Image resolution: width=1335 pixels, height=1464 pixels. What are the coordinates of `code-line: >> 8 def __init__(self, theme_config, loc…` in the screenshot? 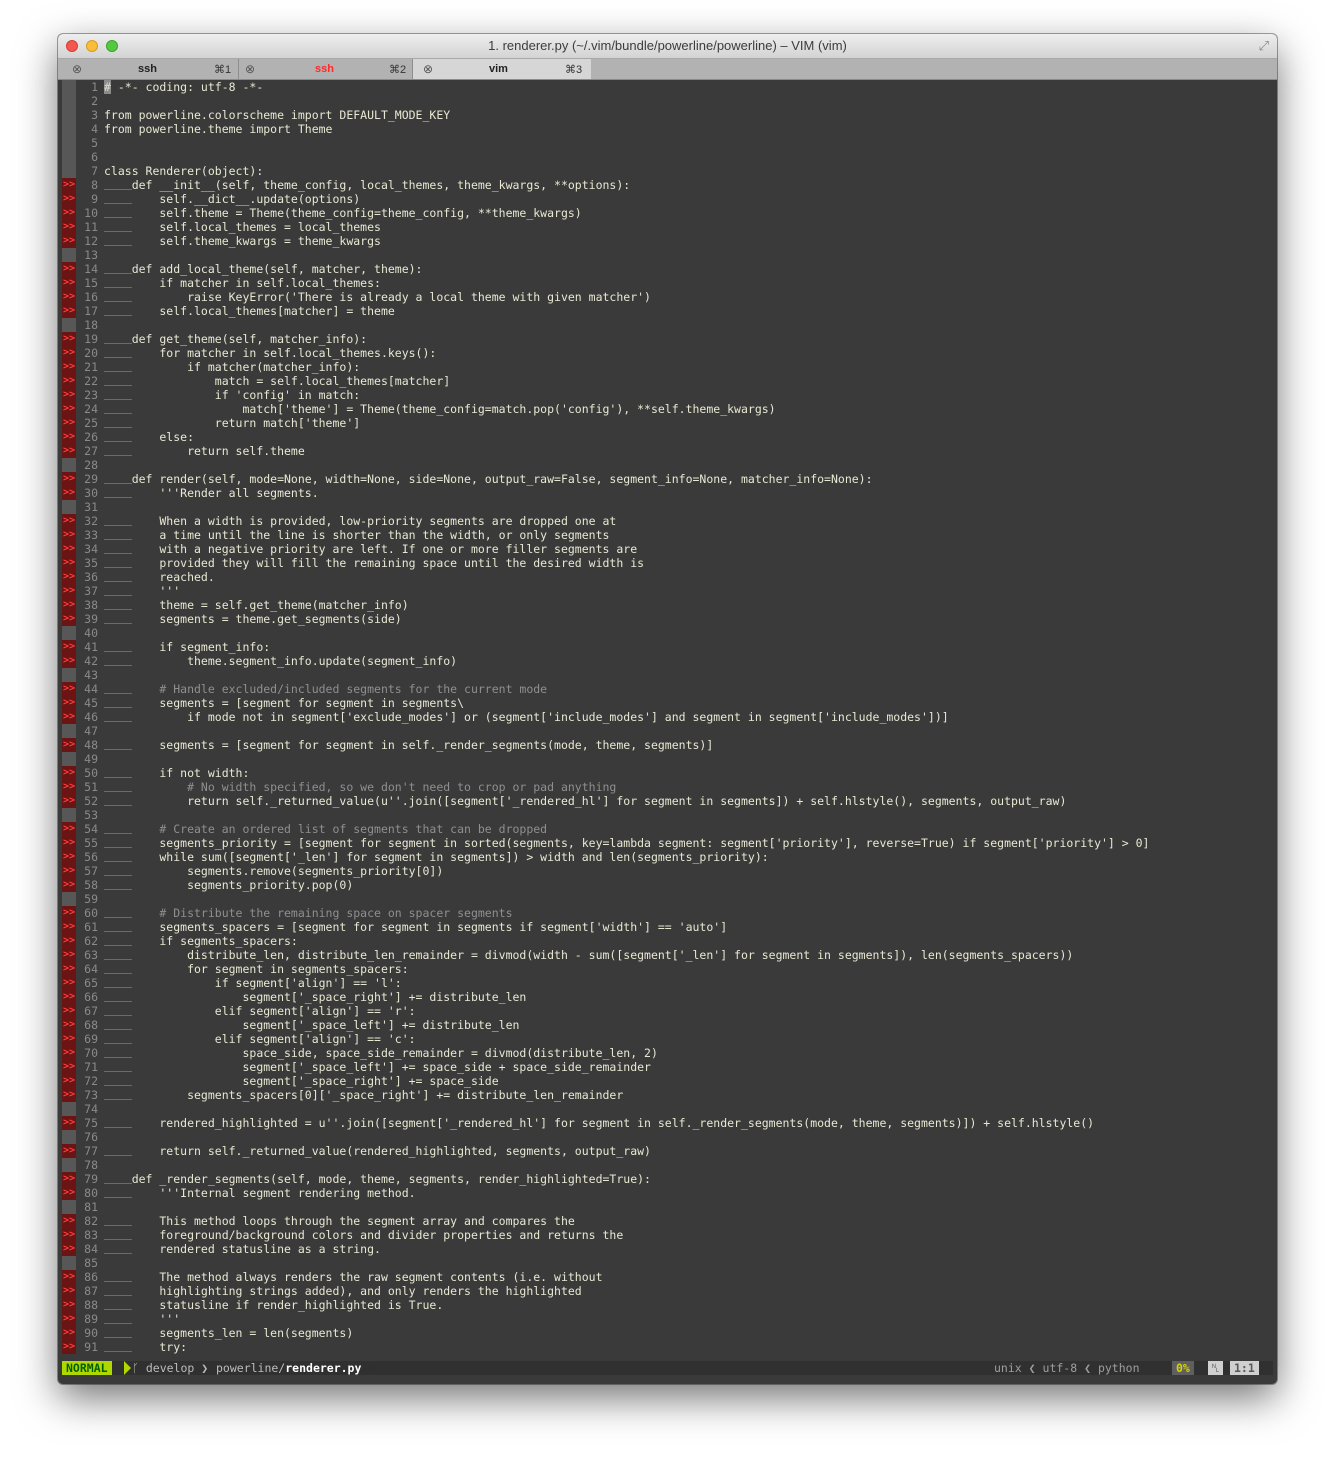 It's located at (667, 185).